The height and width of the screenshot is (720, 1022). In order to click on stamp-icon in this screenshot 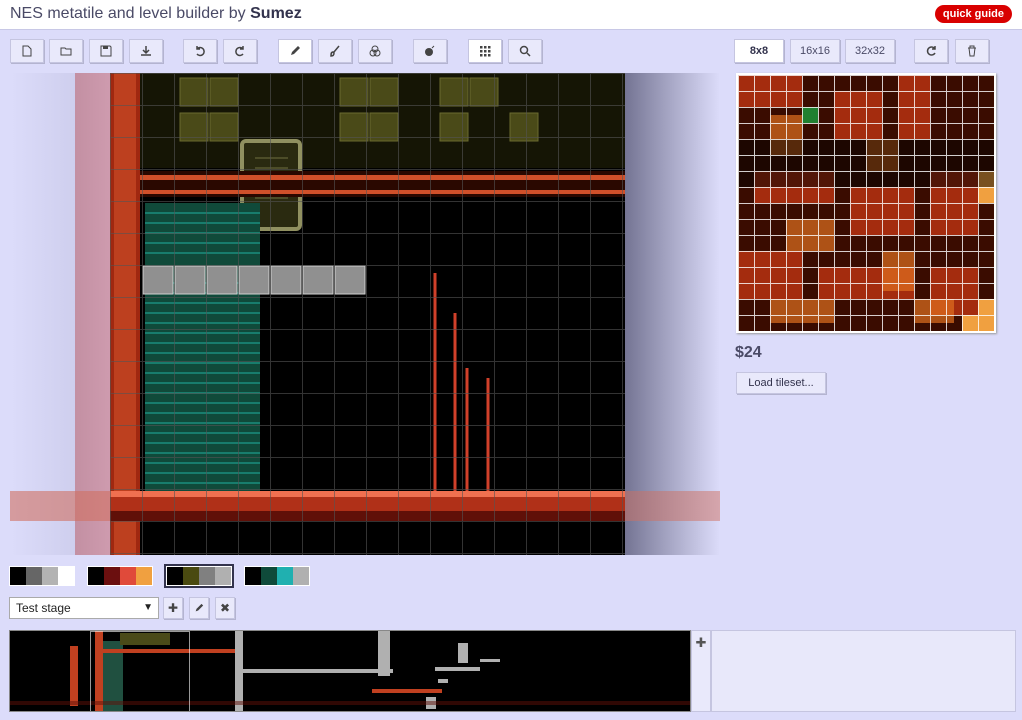, I will do `click(375, 51)`.